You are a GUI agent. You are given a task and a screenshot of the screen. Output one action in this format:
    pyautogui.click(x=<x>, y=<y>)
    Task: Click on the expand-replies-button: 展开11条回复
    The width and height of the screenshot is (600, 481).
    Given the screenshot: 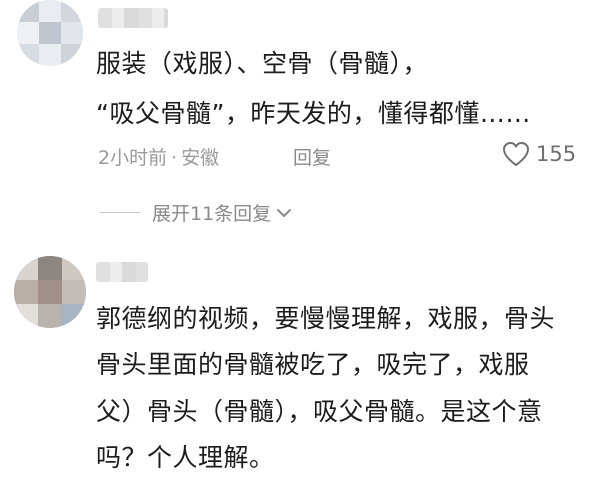 What is the action you would take?
    pyautogui.click(x=196, y=212)
    